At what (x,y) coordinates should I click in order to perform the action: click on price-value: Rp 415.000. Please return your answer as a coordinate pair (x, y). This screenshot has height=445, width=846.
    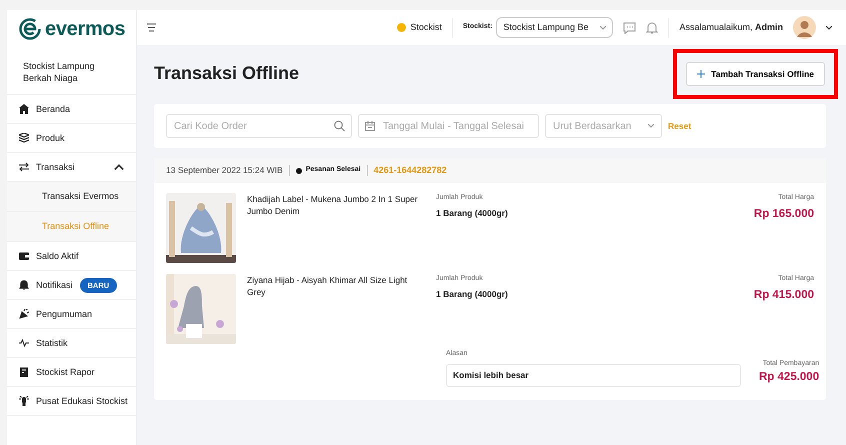
    Looking at the image, I should click on (784, 295).